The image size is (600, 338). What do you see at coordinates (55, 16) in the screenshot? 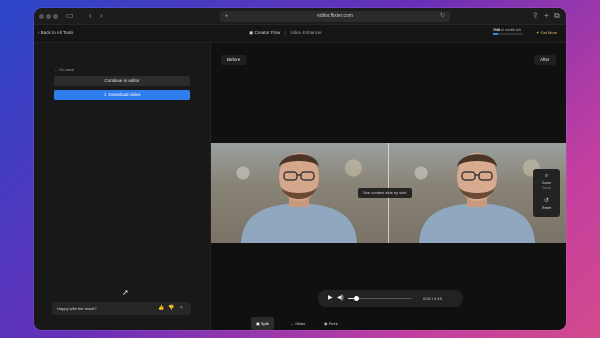
I see `window-zoom-button` at bounding box center [55, 16].